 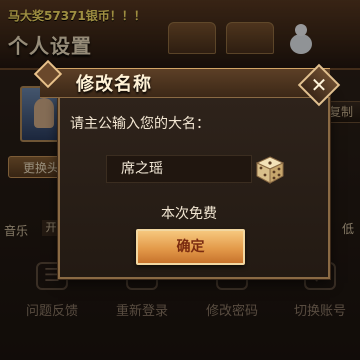 I want to click on close-icon: ✕, so click(x=319, y=85).